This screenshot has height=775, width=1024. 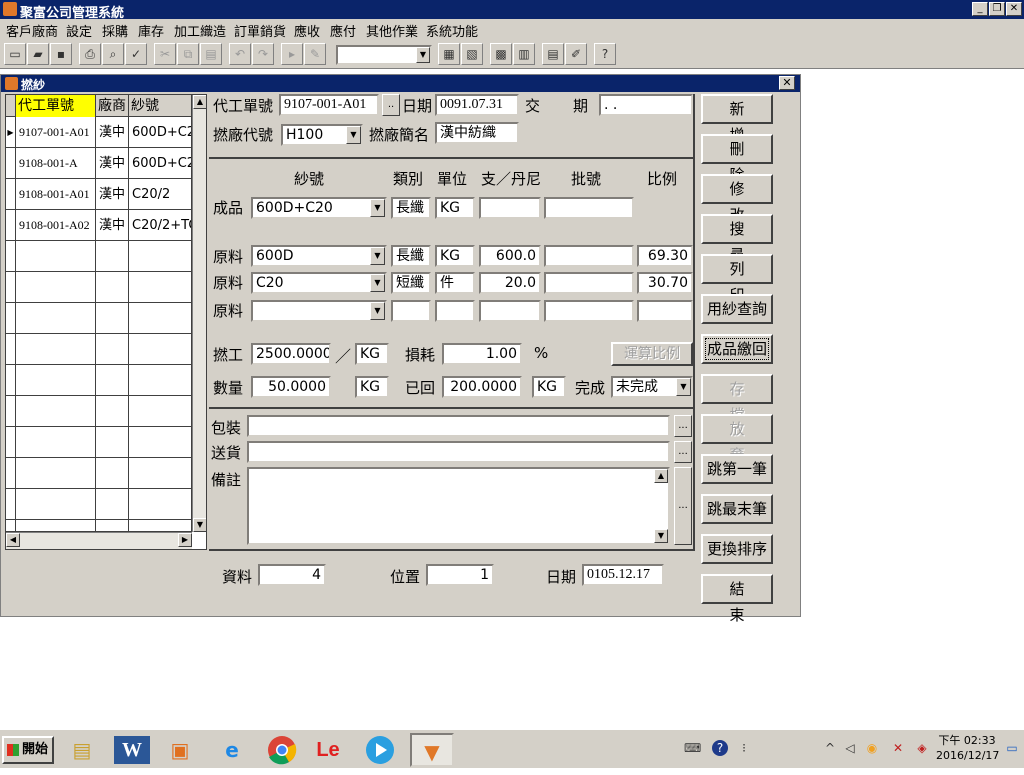 What do you see at coordinates (292, 54) in the screenshot?
I see `run-icon: ▸` at bounding box center [292, 54].